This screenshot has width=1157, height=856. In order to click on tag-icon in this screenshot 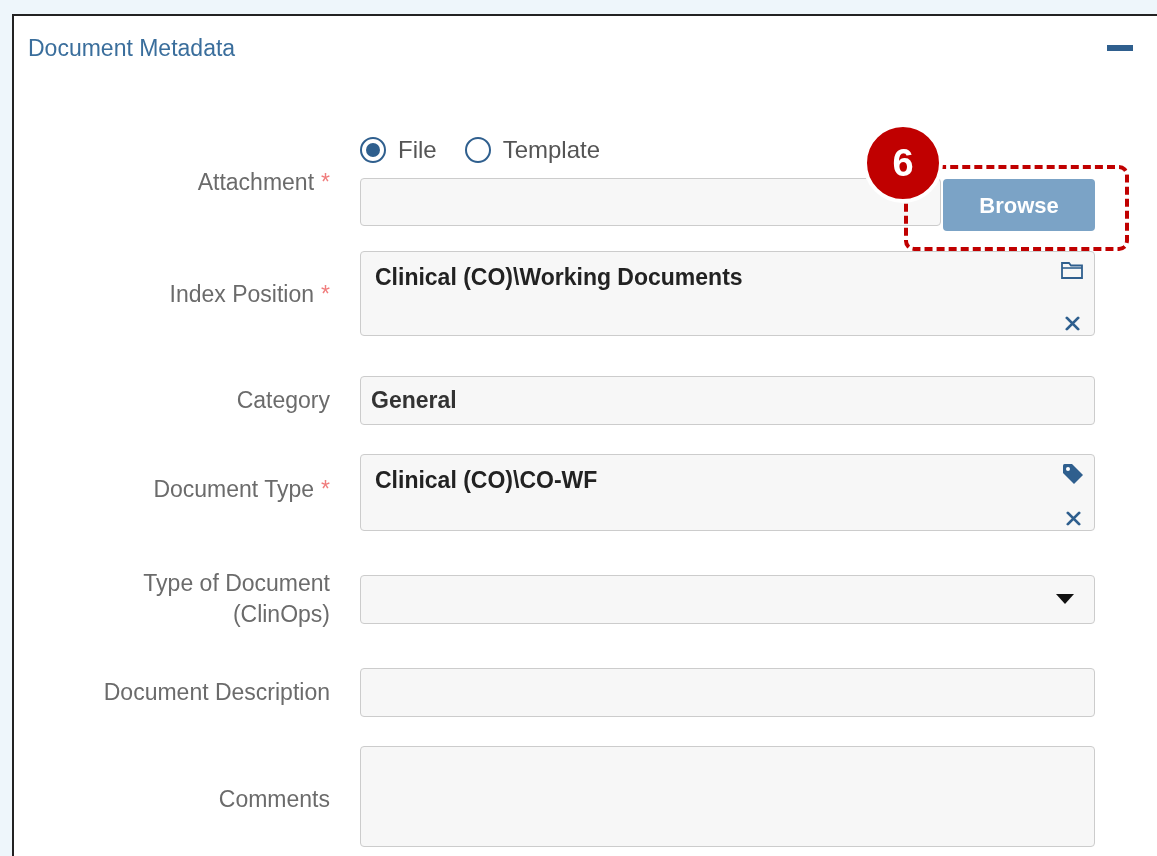, I will do `click(1073, 474)`.